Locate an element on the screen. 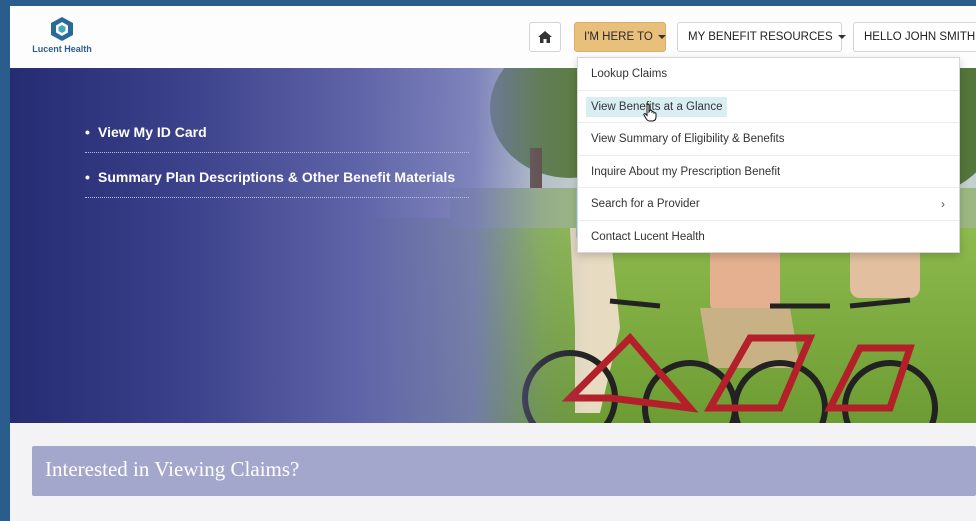 The width and height of the screenshot is (976, 521). menu-item-lookup-claims: Lookup Claims is located at coordinates (768, 74).